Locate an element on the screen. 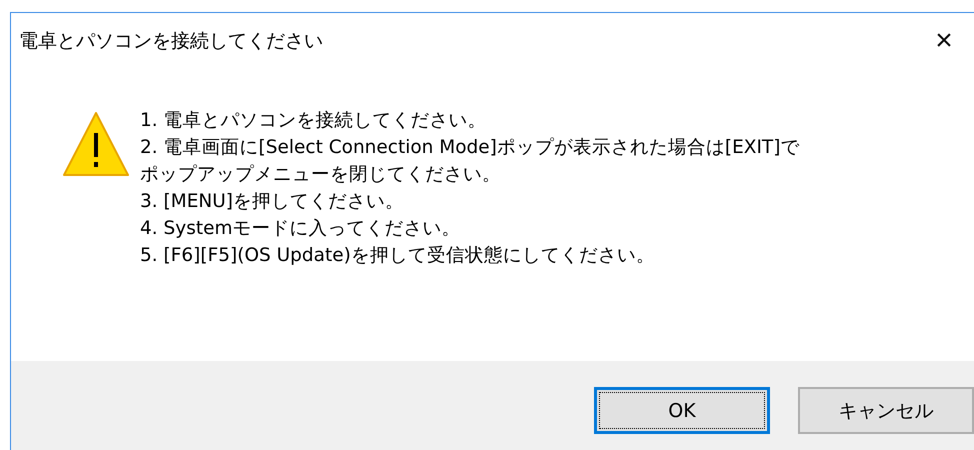 This screenshot has height=450, width=974. warning-icon is located at coordinates (96, 144).